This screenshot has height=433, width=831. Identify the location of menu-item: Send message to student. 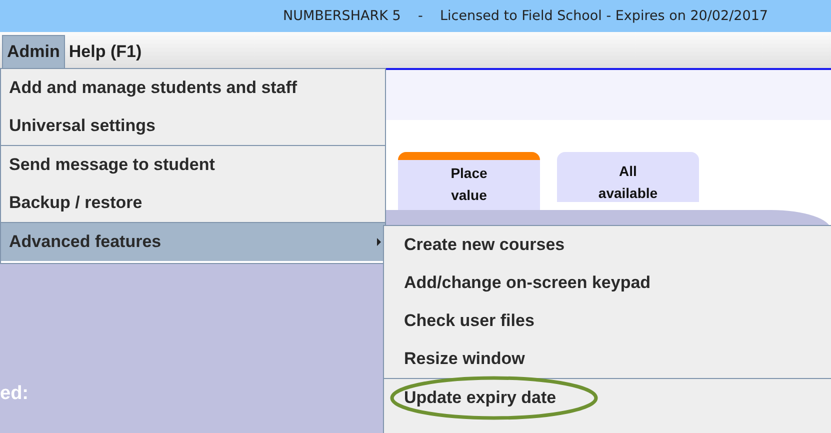
(193, 164).